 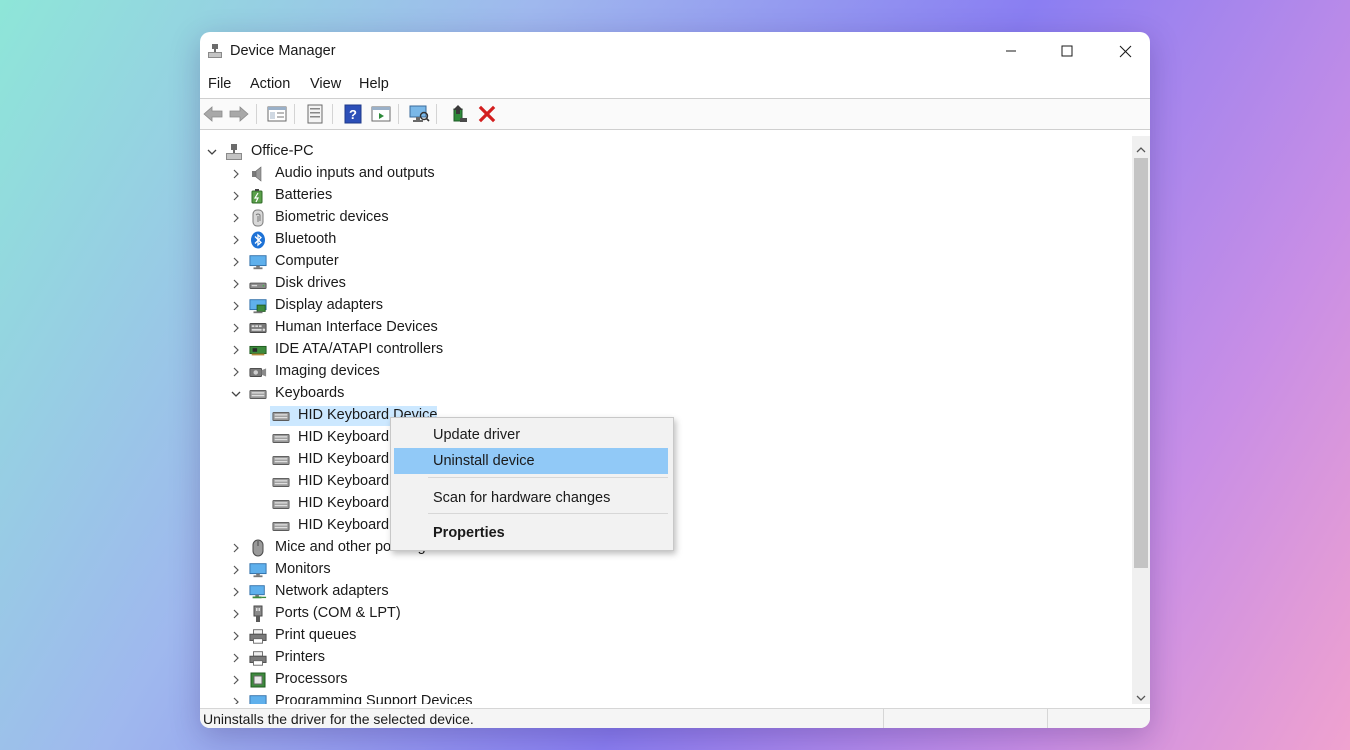 What do you see at coordinates (419, 114) in the screenshot?
I see `scan-hardware-icon` at bounding box center [419, 114].